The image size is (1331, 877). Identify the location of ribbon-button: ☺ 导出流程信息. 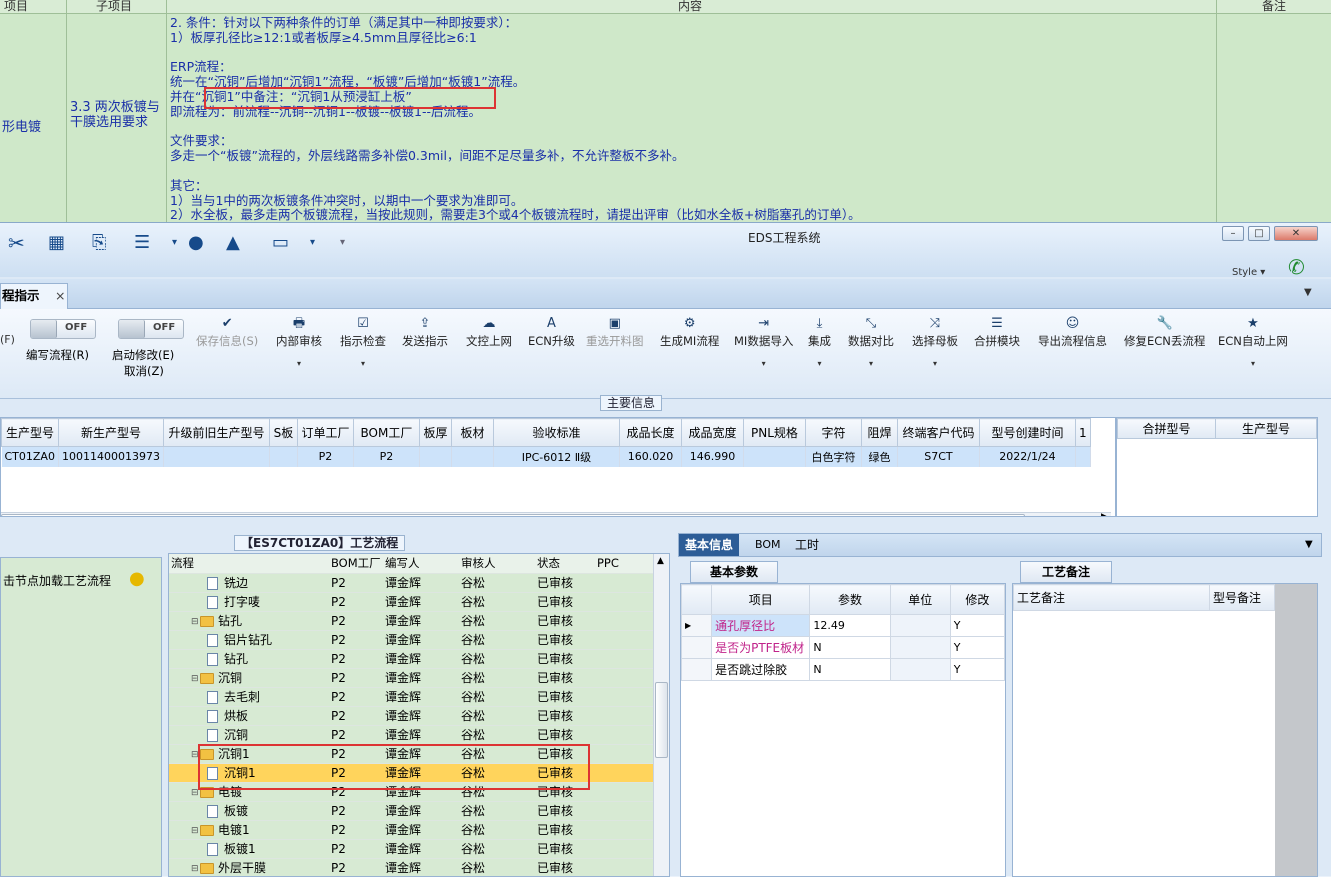
(1072, 332).